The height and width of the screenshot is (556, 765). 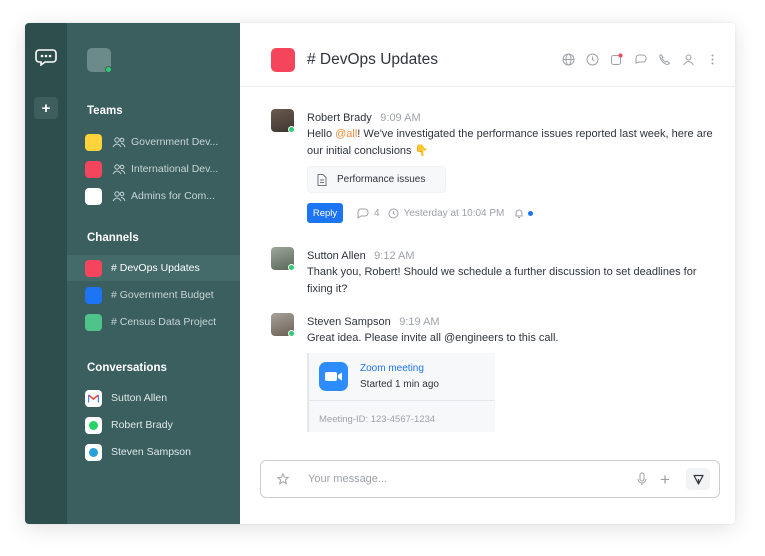 I want to click on sidebar-item-label: Robert Brady, so click(x=142, y=425).